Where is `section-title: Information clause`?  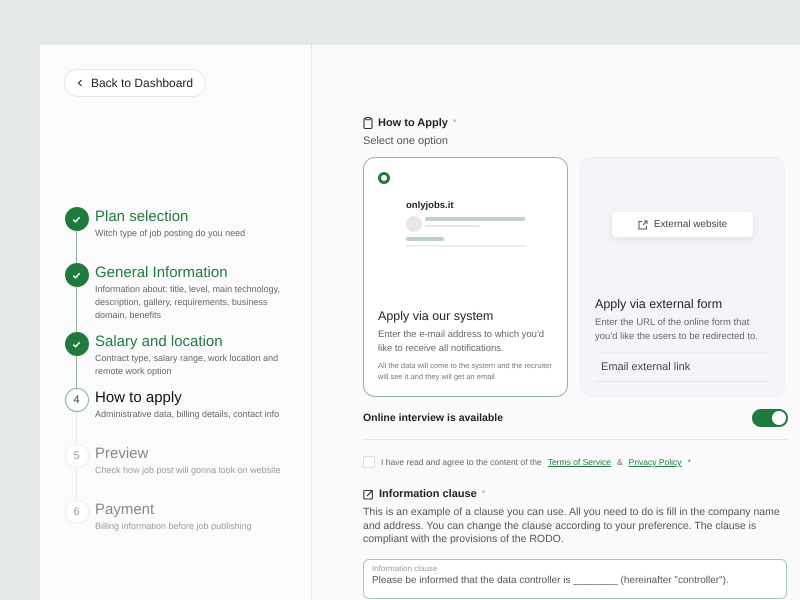 section-title: Information clause is located at coordinates (428, 494).